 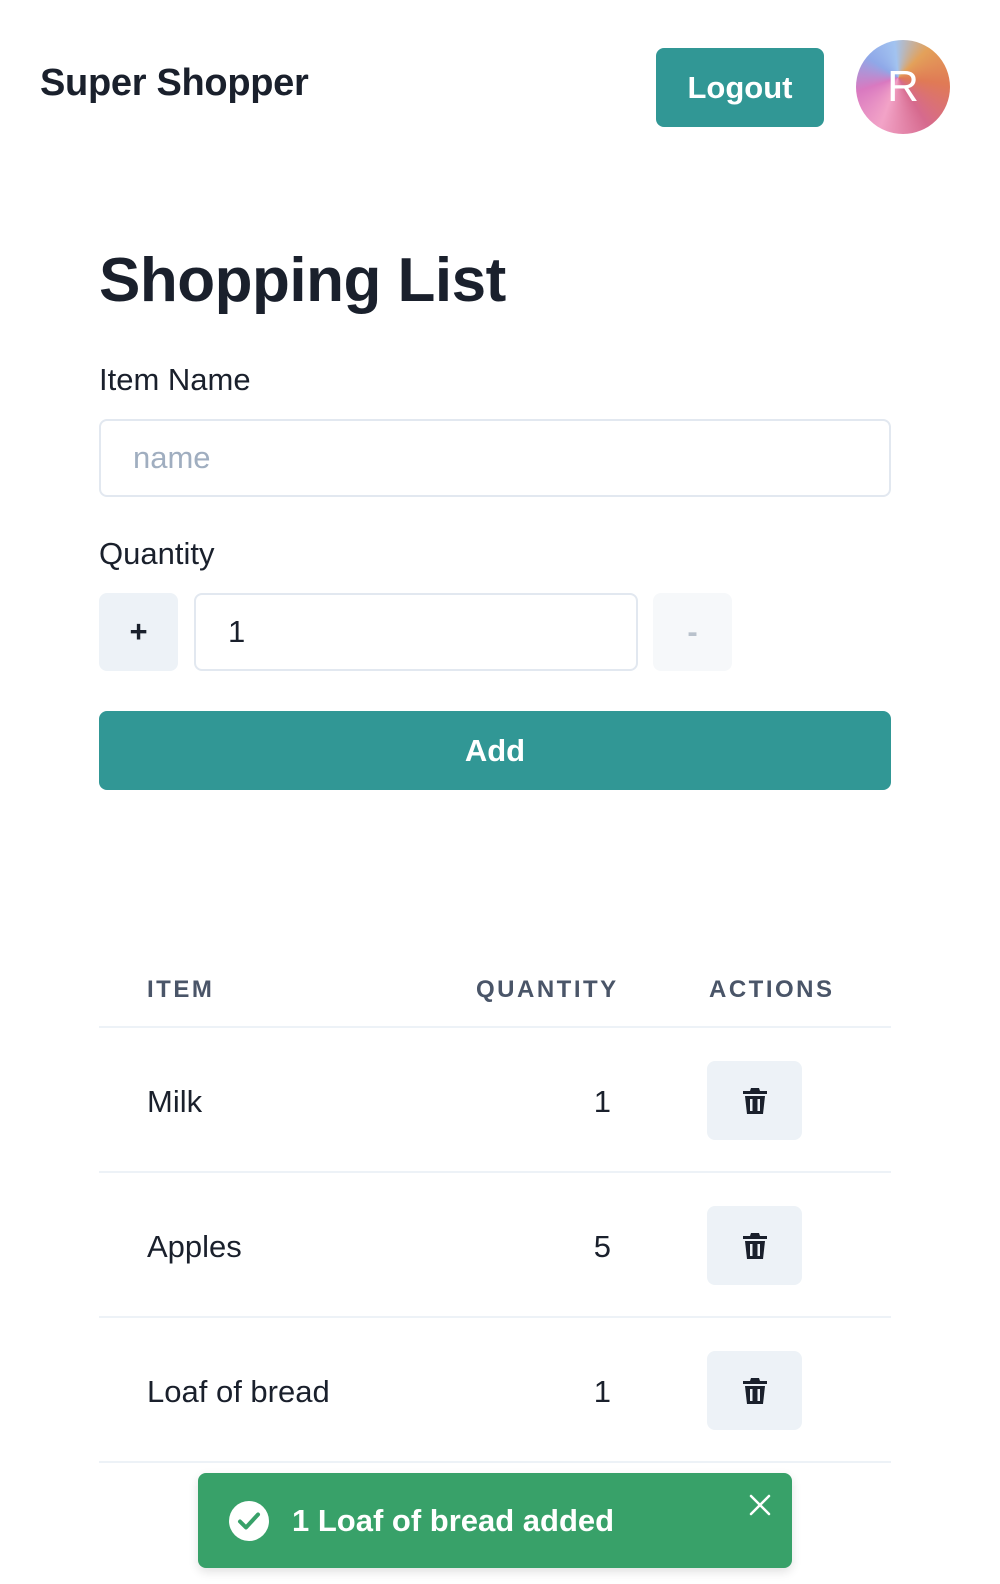 I want to click on page-title: Shopping List, so click(x=302, y=280).